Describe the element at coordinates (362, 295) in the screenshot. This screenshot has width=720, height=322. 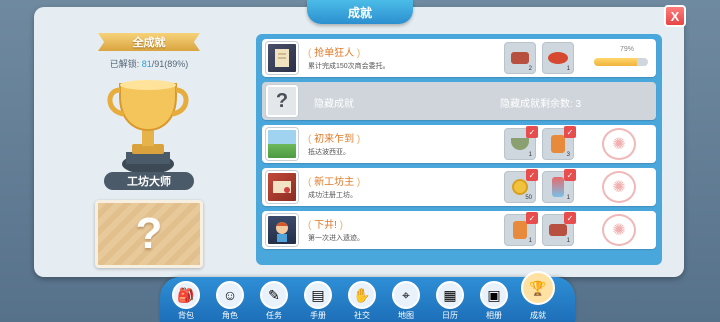
I see `social-icon: ✋` at that location.